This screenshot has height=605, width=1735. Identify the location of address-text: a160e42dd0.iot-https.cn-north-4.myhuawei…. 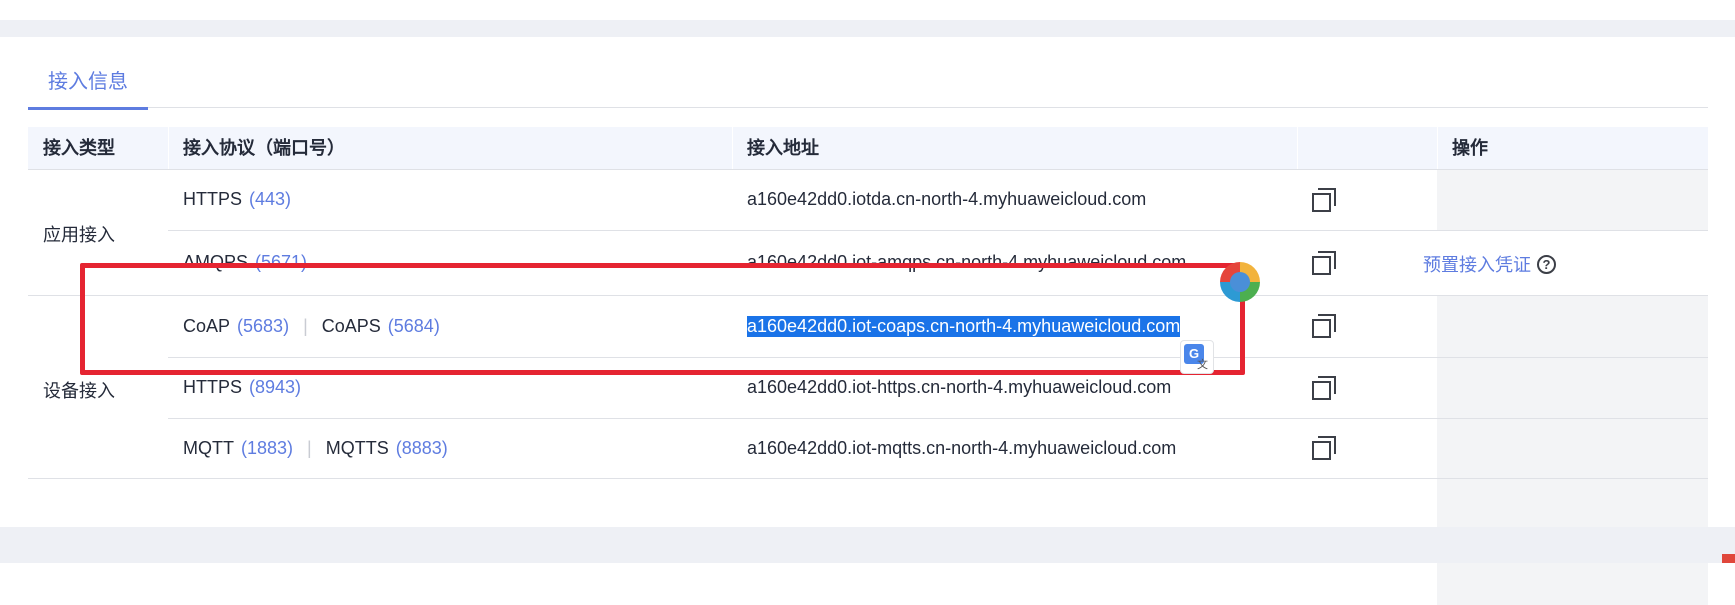
(959, 387).